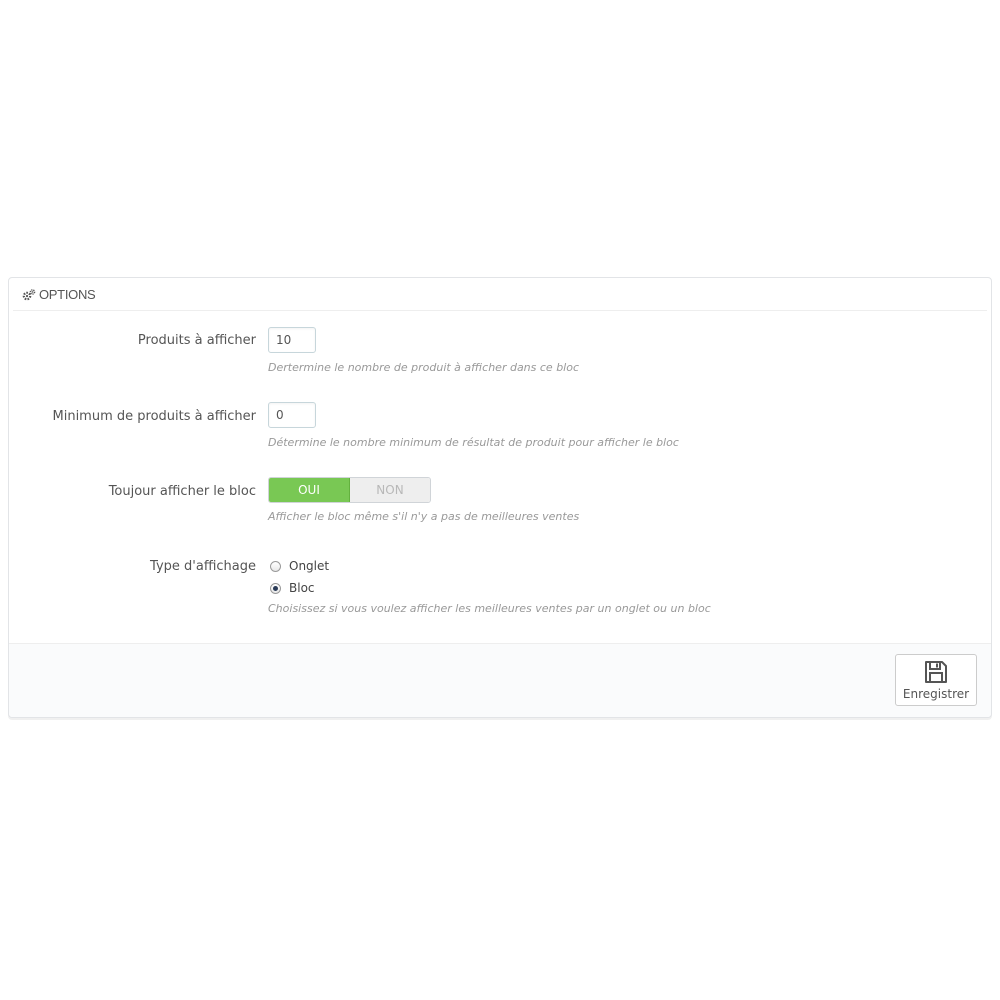 The width and height of the screenshot is (1000, 1000). Describe the element at coordinates (154, 416) in the screenshot. I see `min-products-label: Minimum de produits à afficher` at that location.